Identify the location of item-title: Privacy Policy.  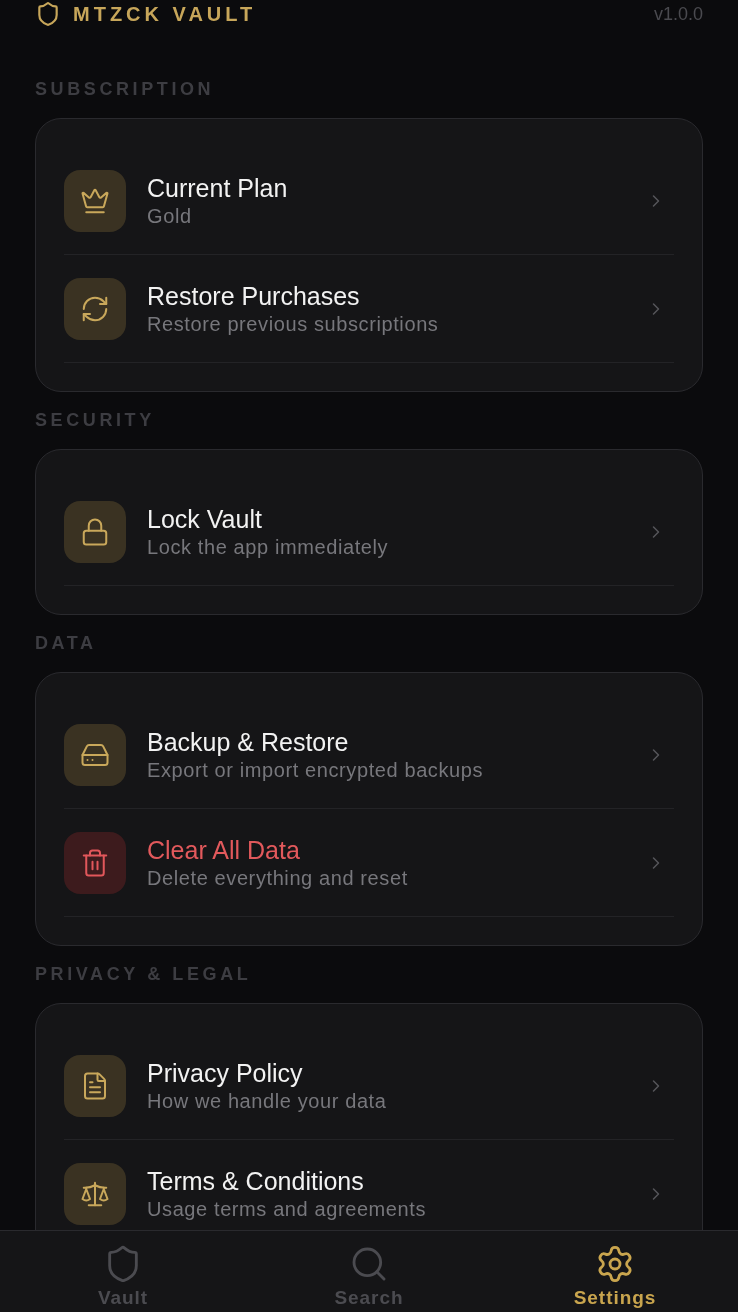
(225, 1072).